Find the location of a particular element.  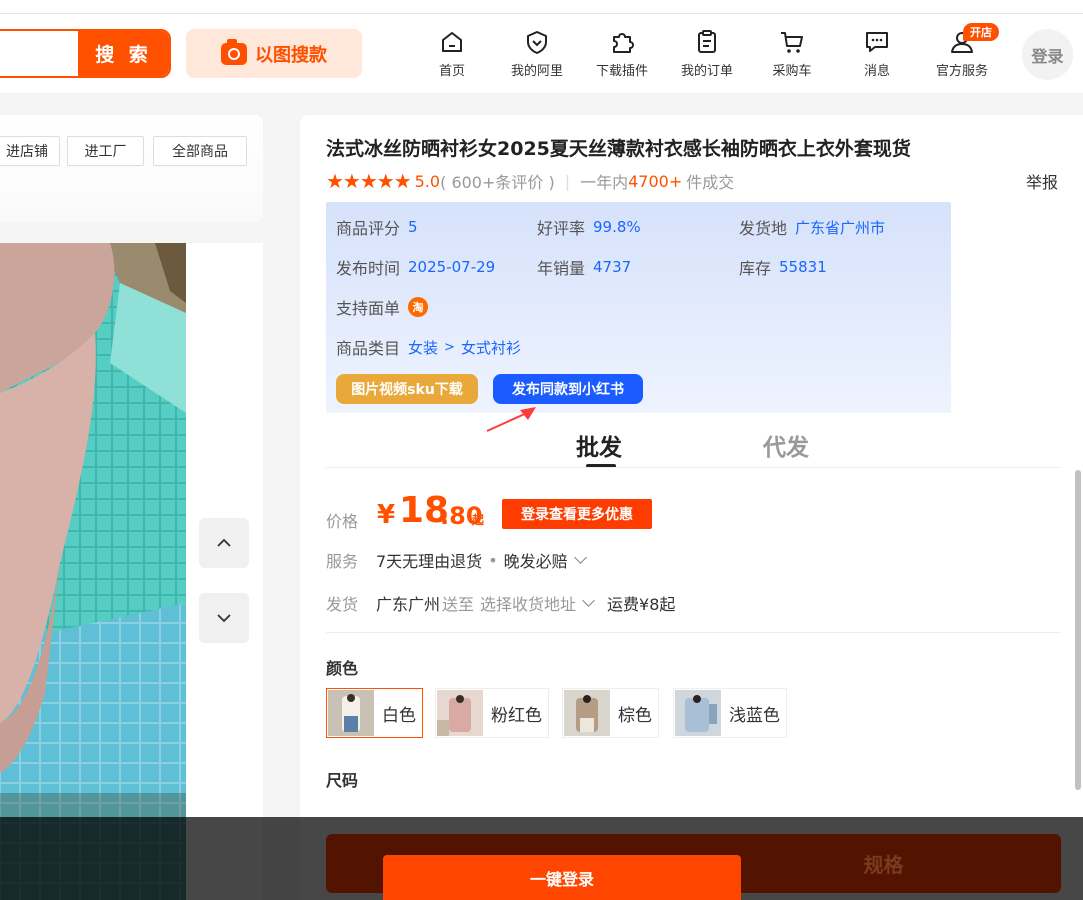

publish-xiaohongshu-button: 发布同款到小红书 is located at coordinates (568, 389).